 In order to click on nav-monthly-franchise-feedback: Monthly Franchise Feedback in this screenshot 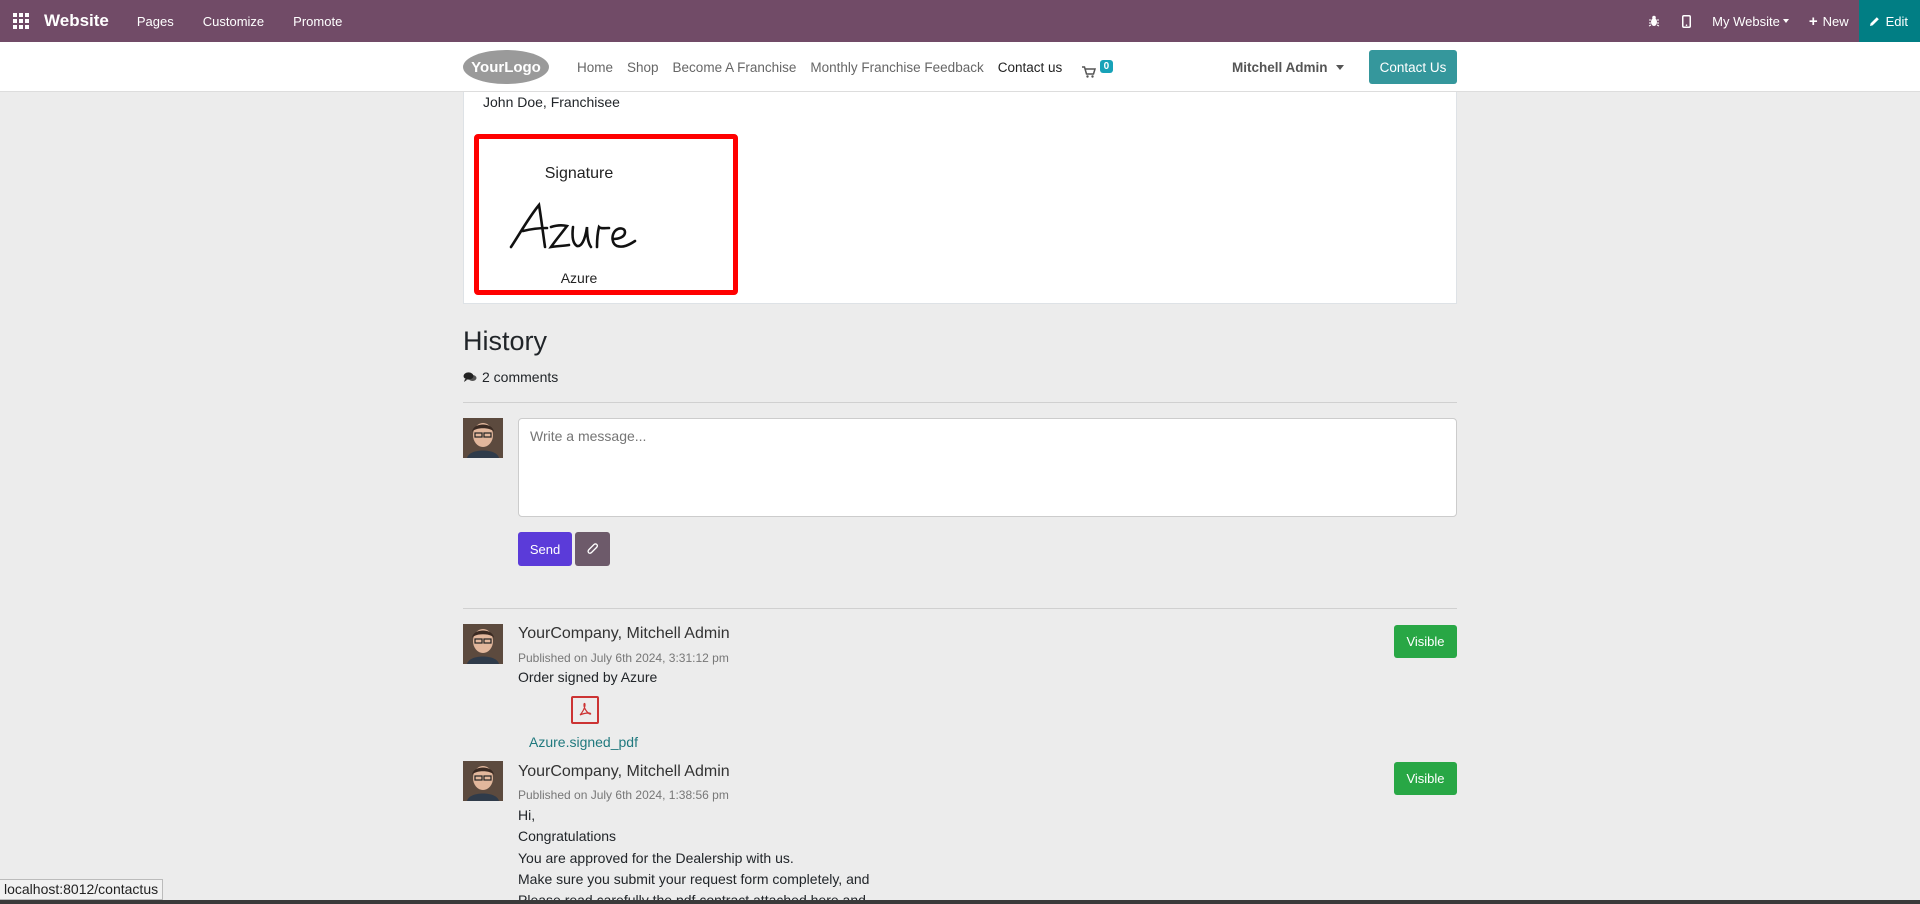, I will do `click(896, 67)`.